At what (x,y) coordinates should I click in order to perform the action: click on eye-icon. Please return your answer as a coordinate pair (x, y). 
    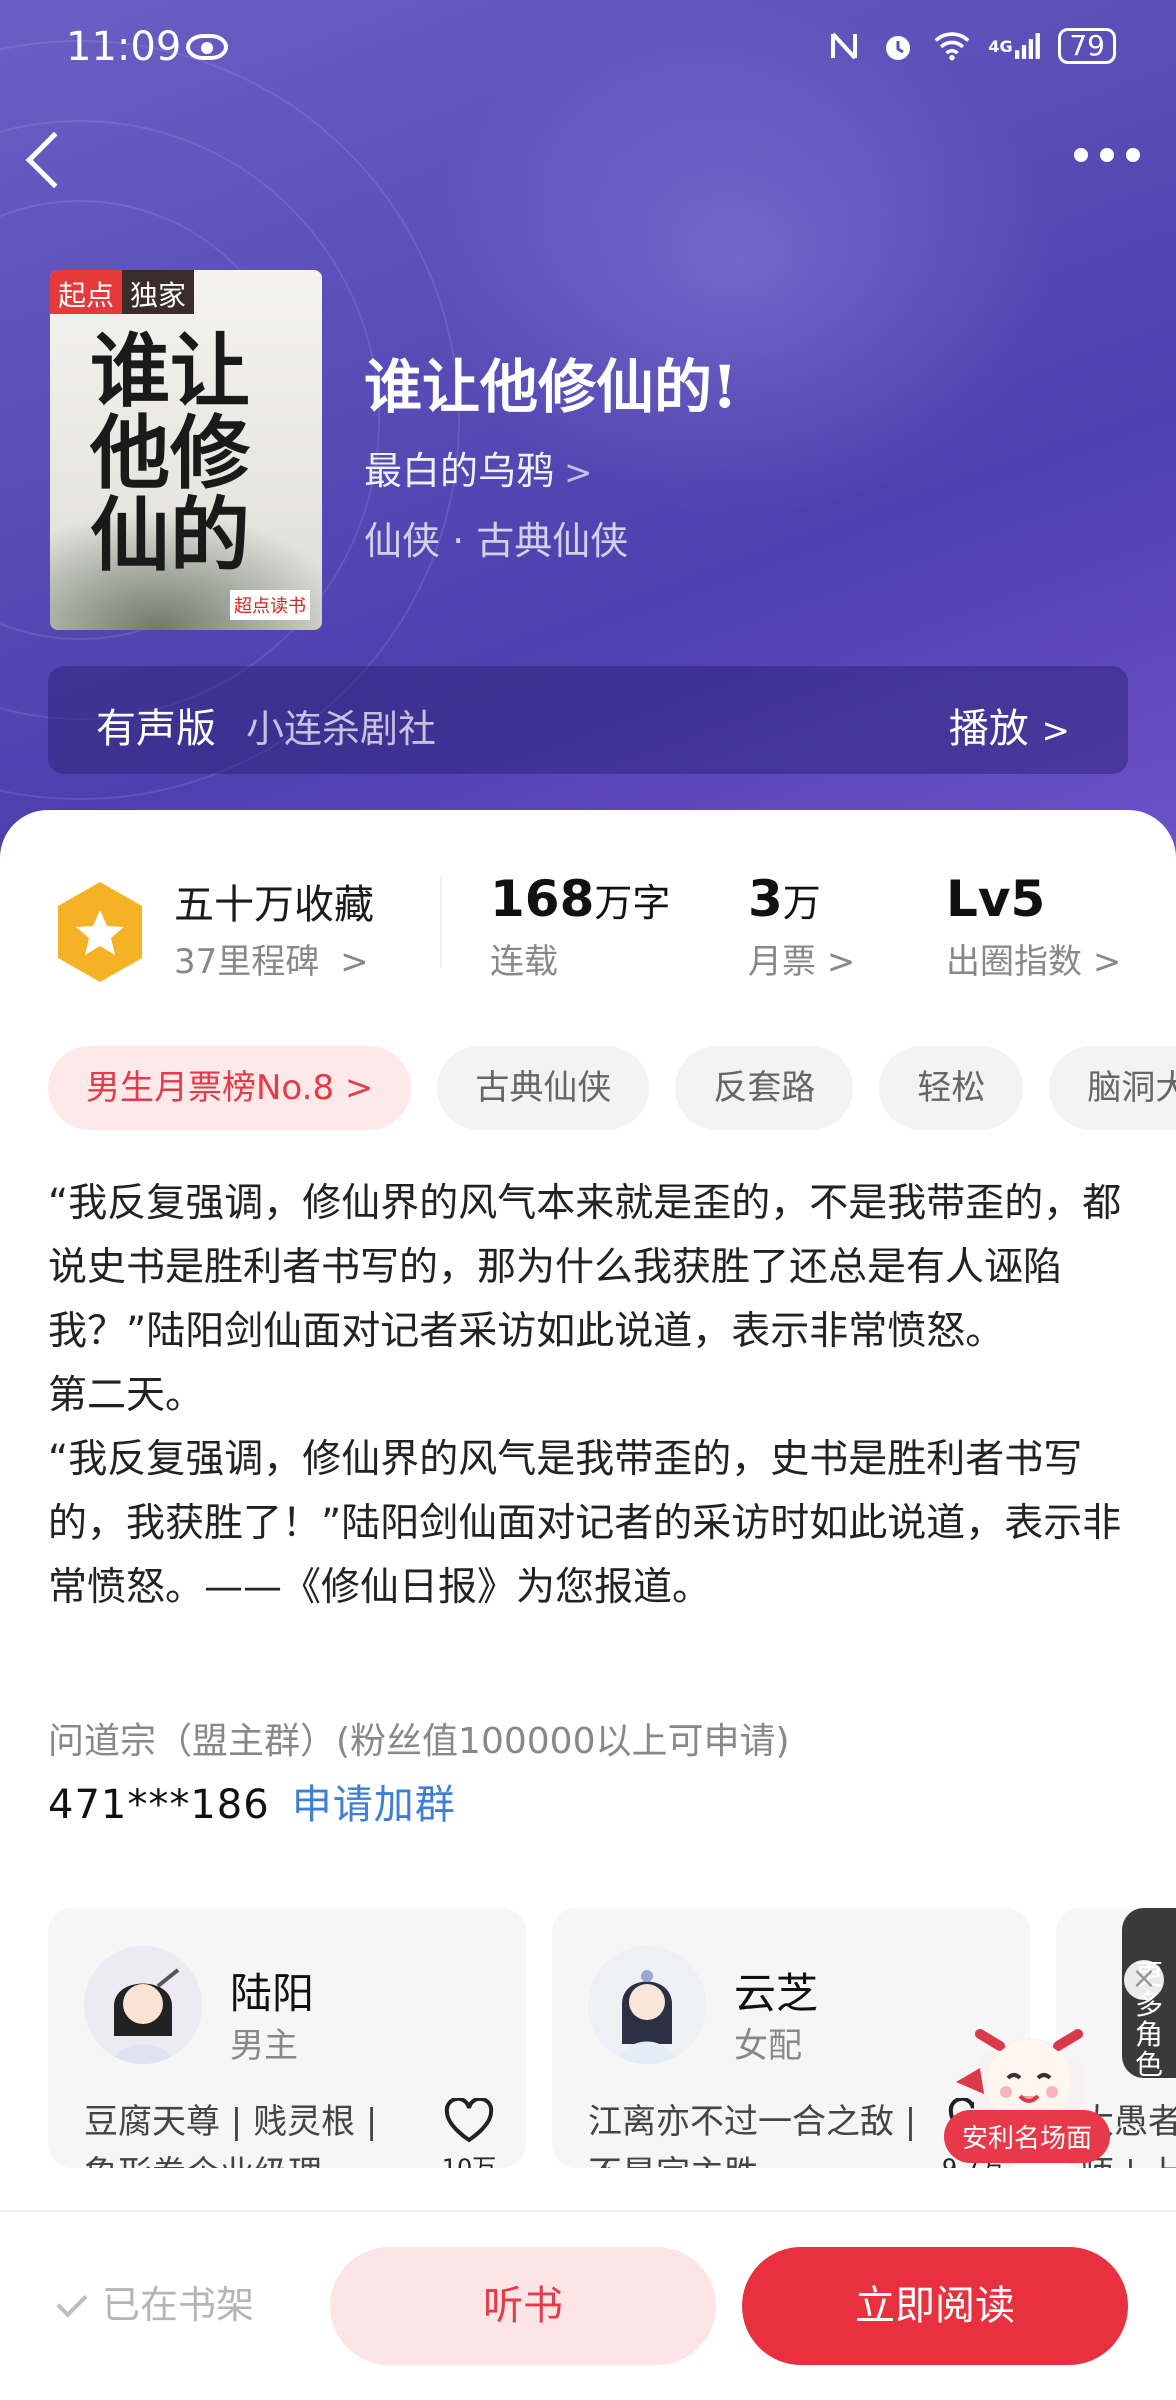
    Looking at the image, I should click on (207, 47).